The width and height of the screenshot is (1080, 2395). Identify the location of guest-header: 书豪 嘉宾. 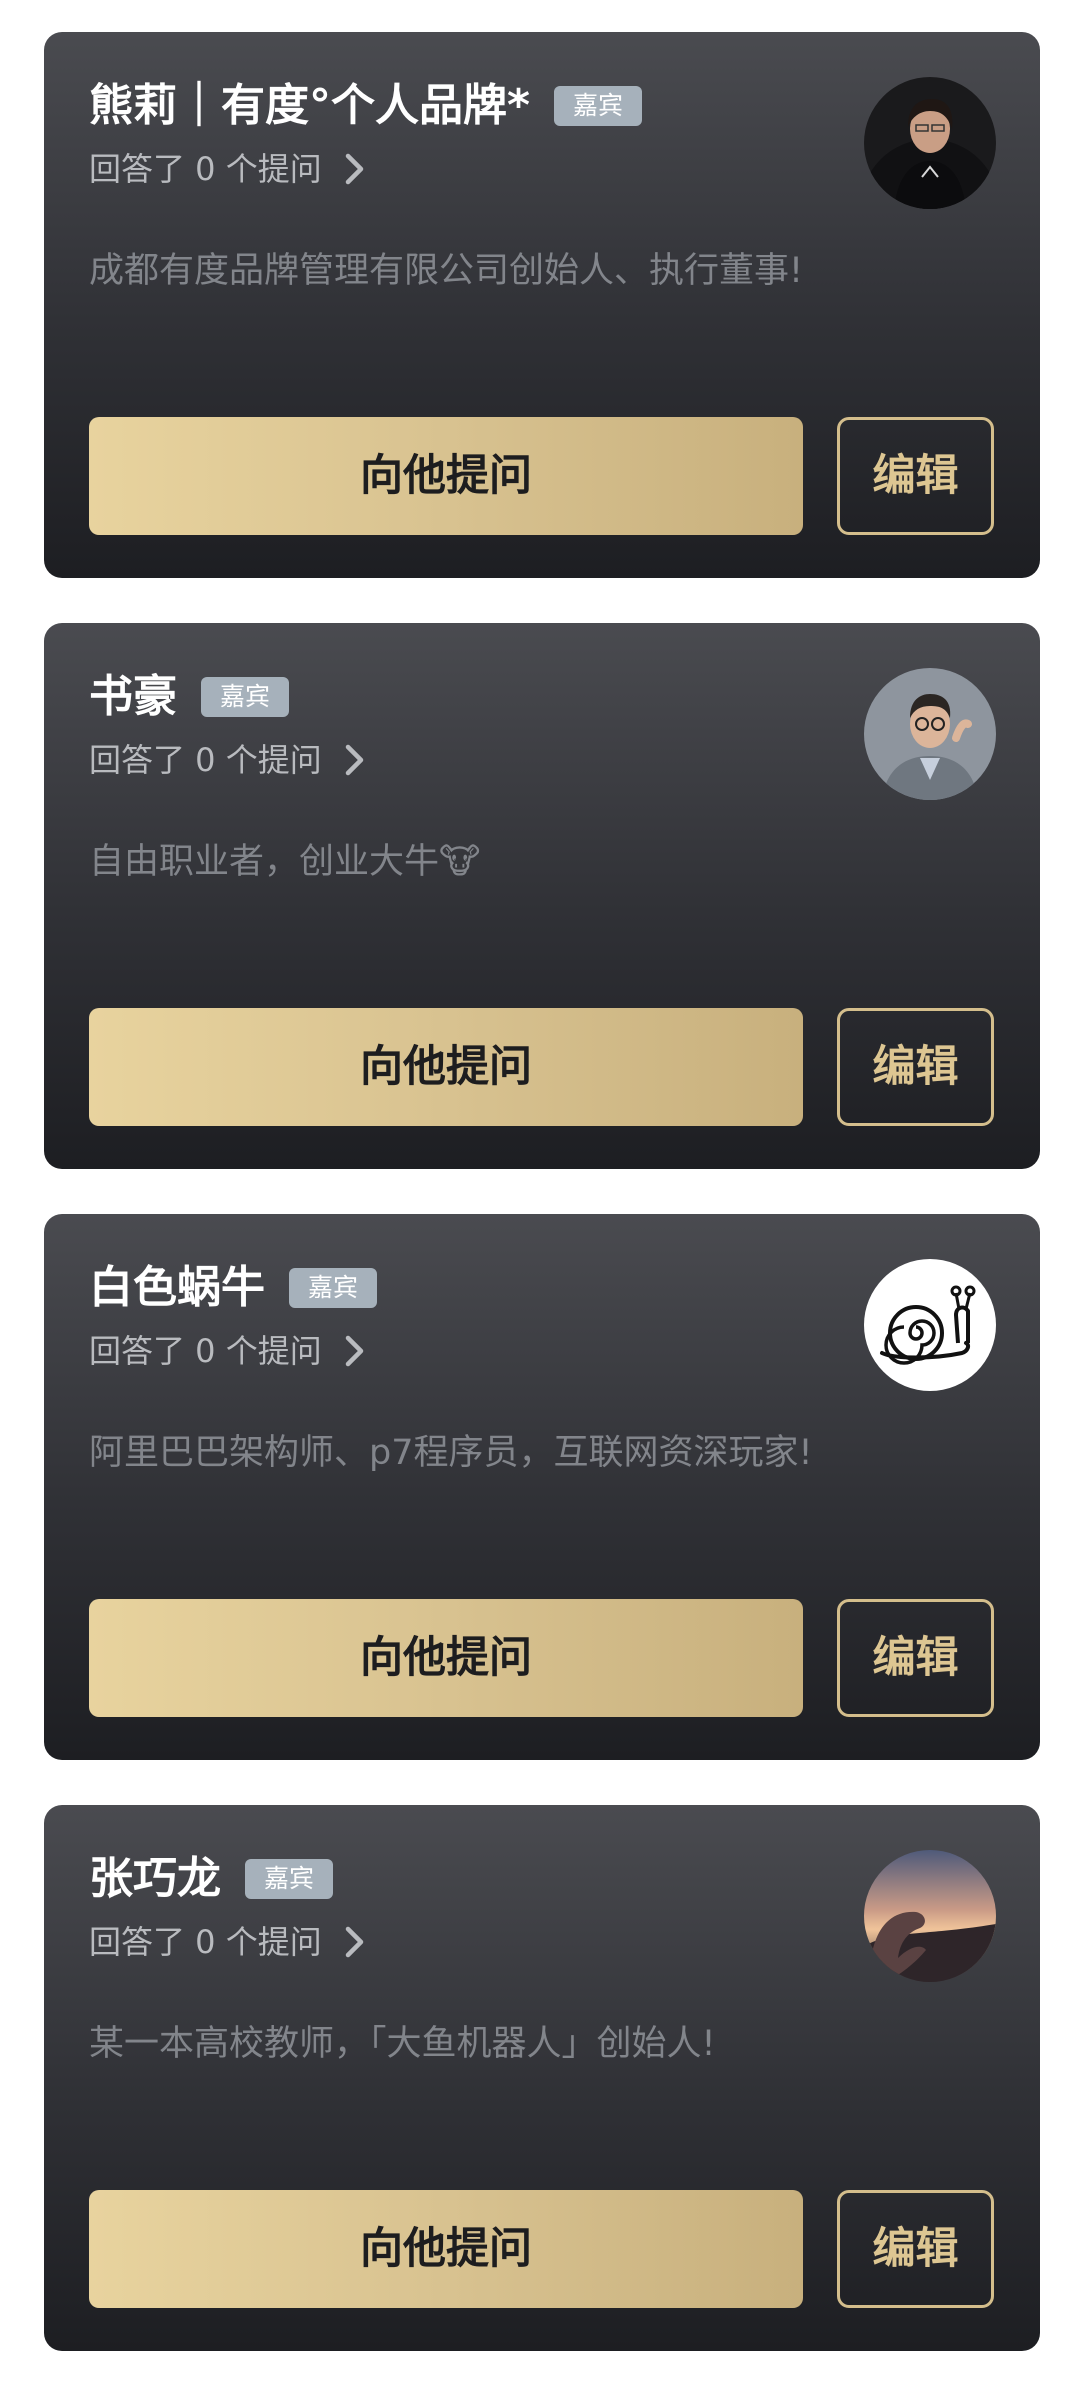
(189, 697).